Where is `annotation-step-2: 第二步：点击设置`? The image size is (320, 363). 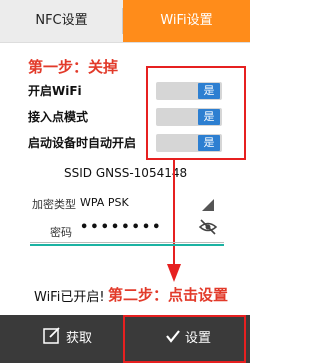
annotation-step-2: 第二步：点击设置 is located at coordinates (168, 295).